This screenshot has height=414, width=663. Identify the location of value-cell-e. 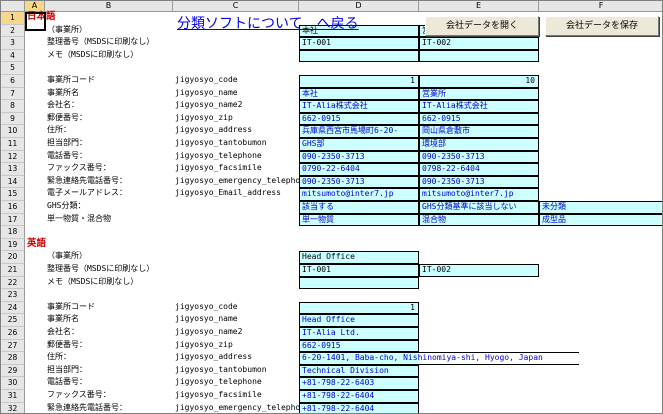
(479, 56).